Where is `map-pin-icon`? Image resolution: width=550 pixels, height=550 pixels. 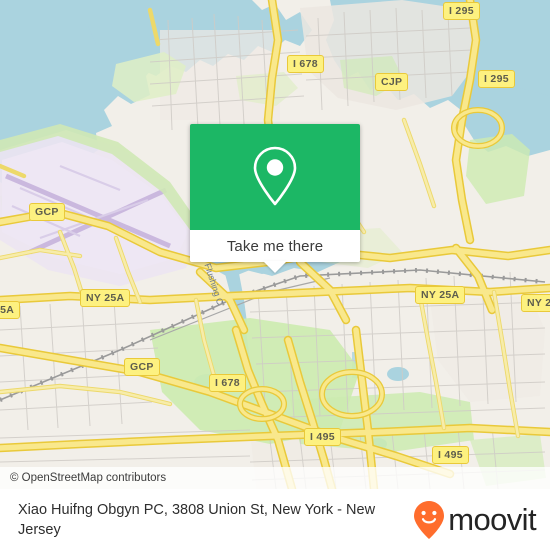 map-pin-icon is located at coordinates (275, 176).